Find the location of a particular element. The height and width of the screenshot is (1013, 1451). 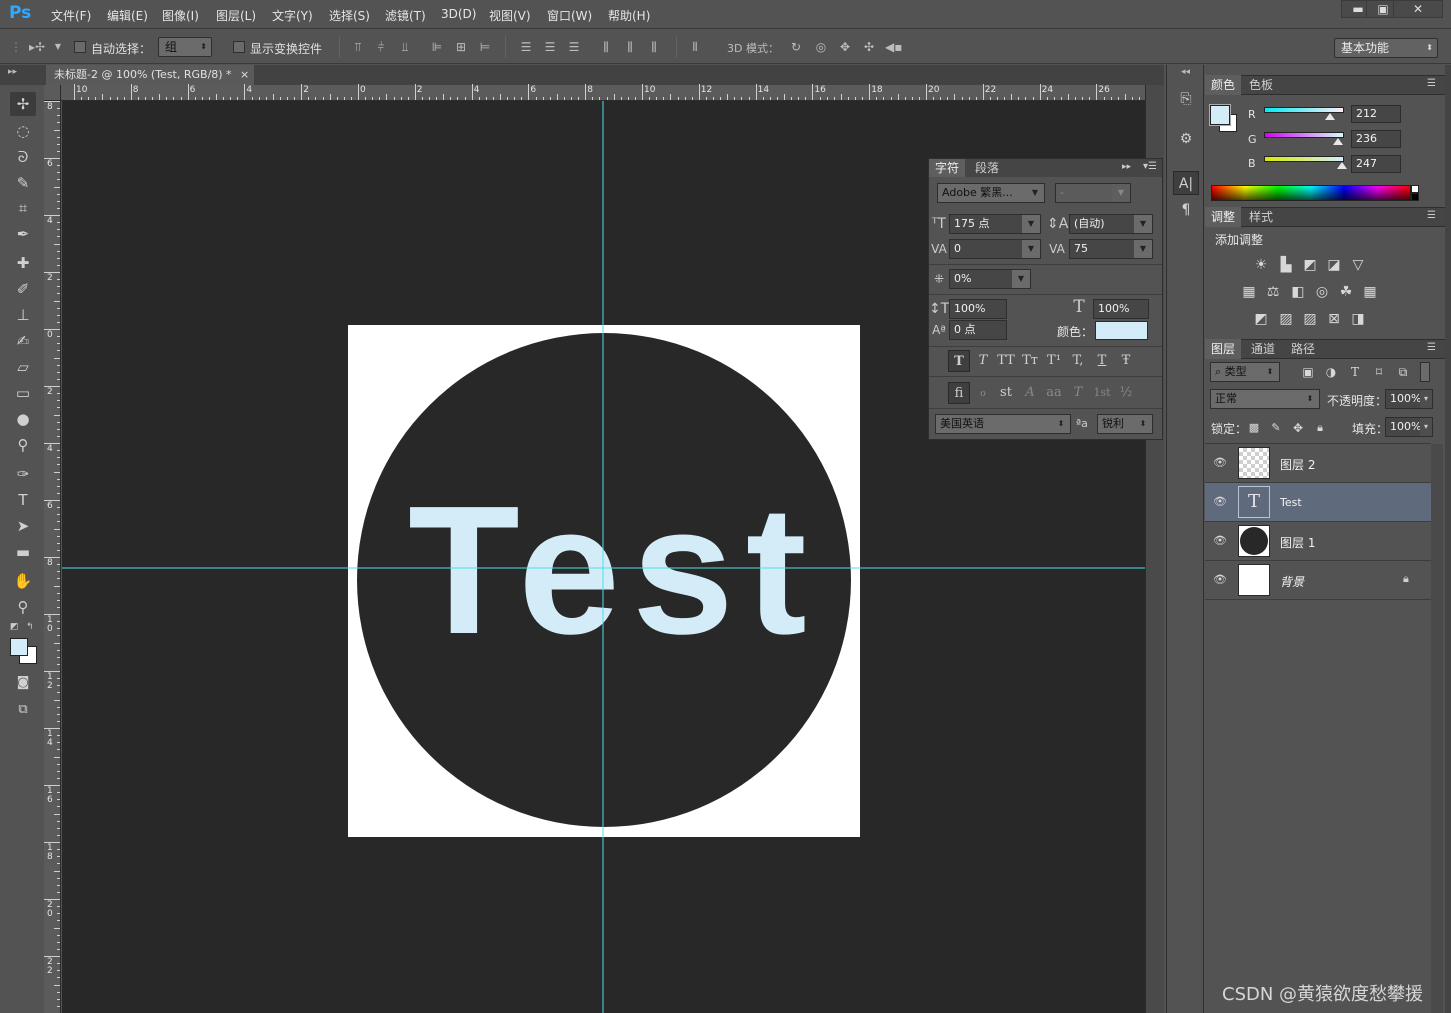

tab-swatches: 色板 is located at coordinates (1261, 85).